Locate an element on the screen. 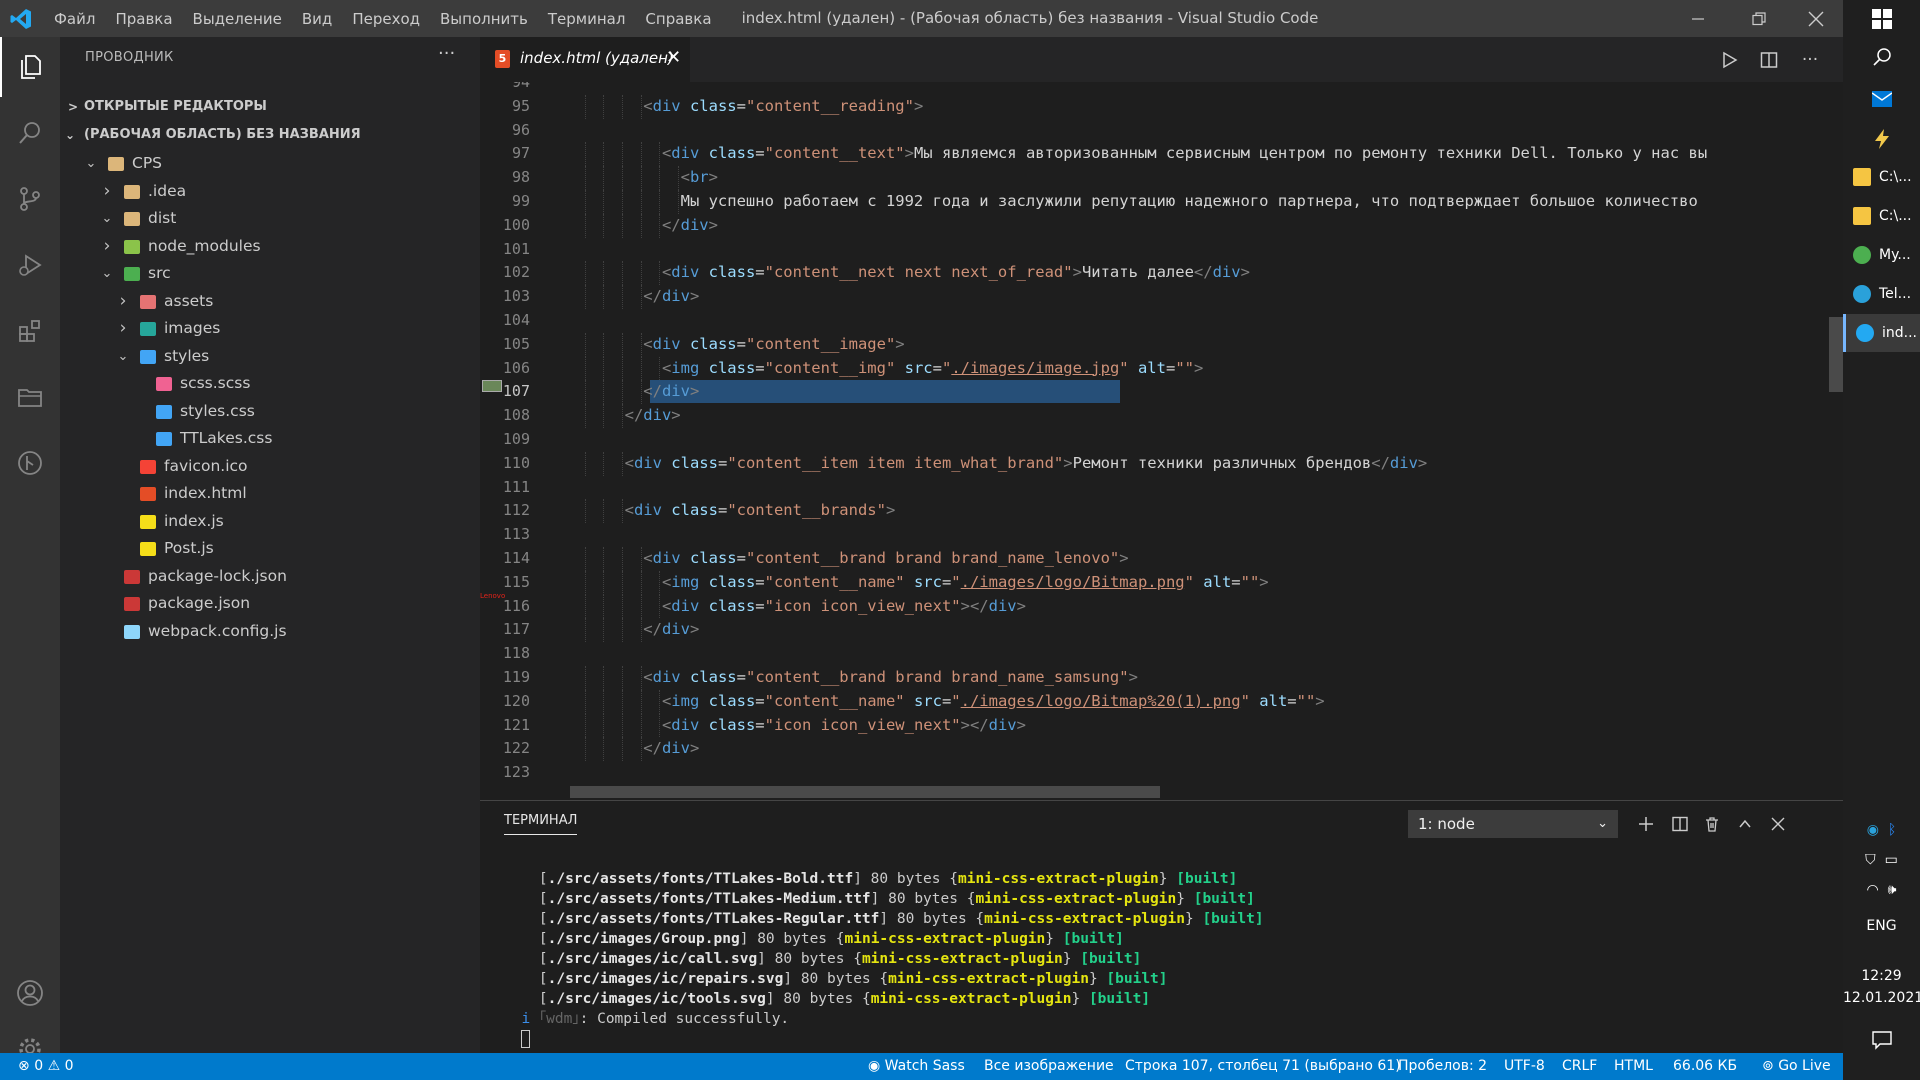 This screenshot has width=1920, height=1080. split-terminal-button is located at coordinates (1680, 824).